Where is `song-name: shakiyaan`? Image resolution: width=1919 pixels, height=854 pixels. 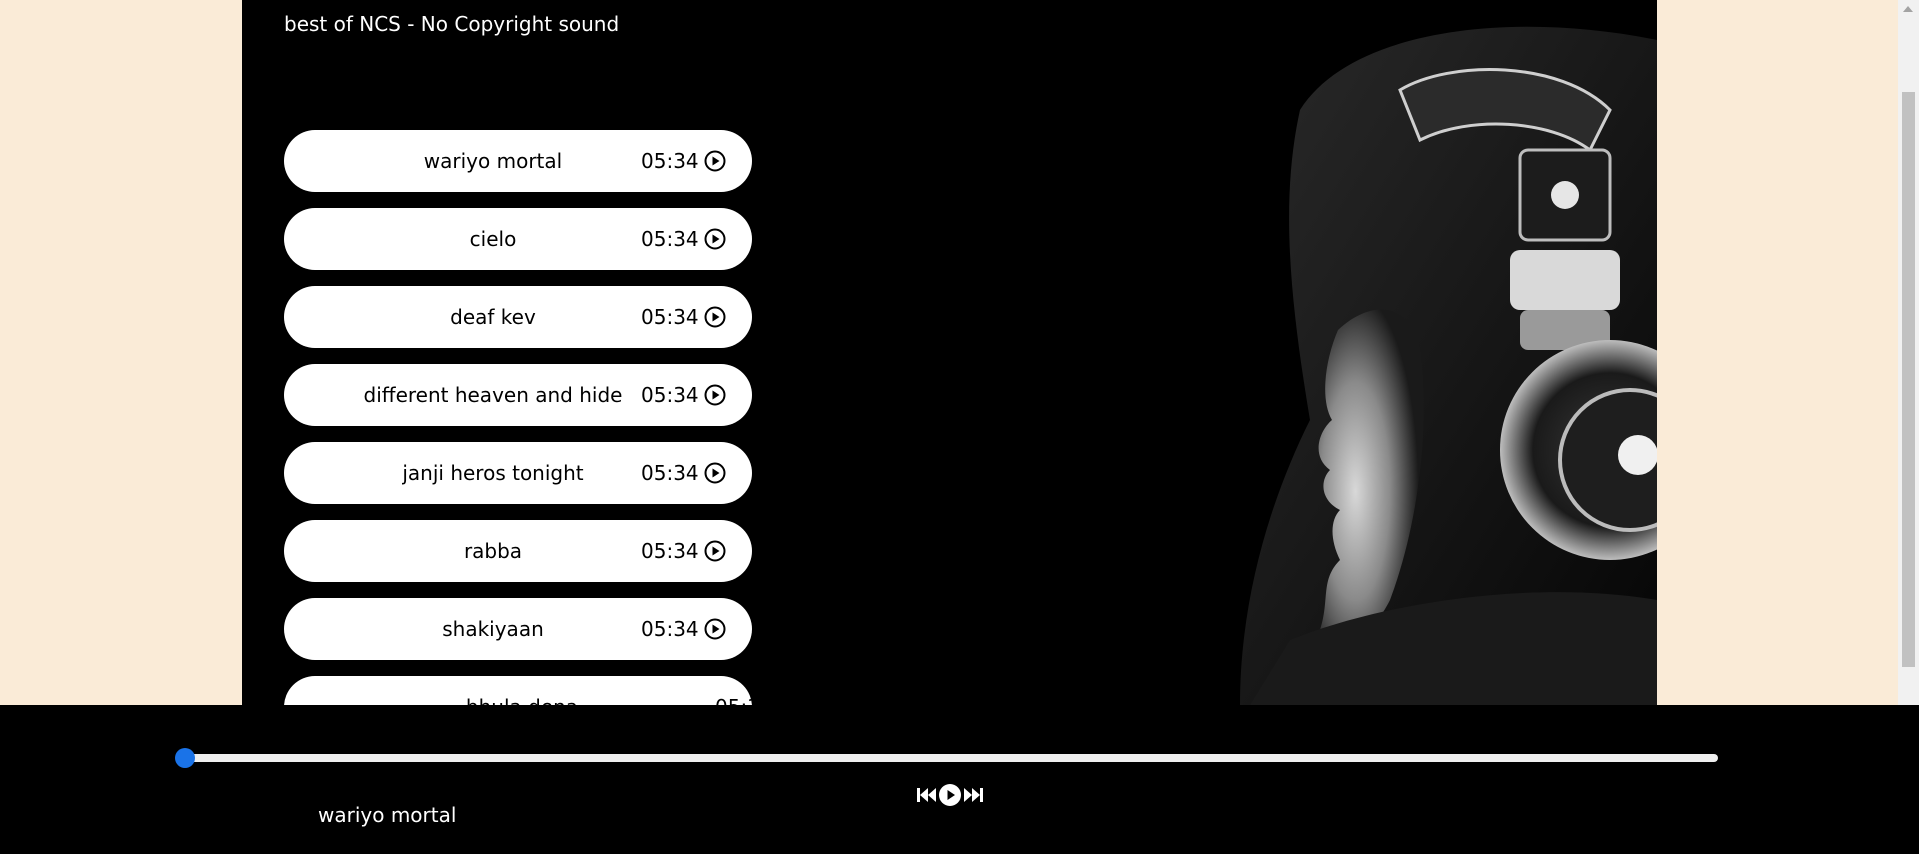
song-name: shakiyaan is located at coordinates (493, 629).